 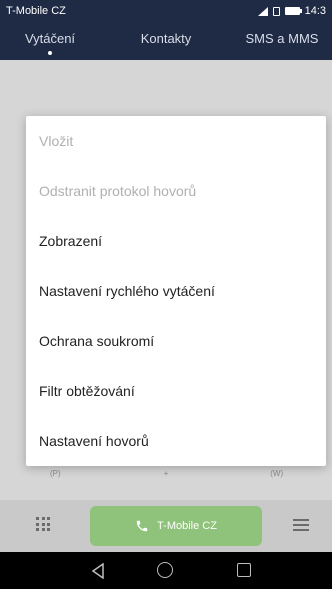 I want to click on dialpad-icon, so click(x=43, y=524).